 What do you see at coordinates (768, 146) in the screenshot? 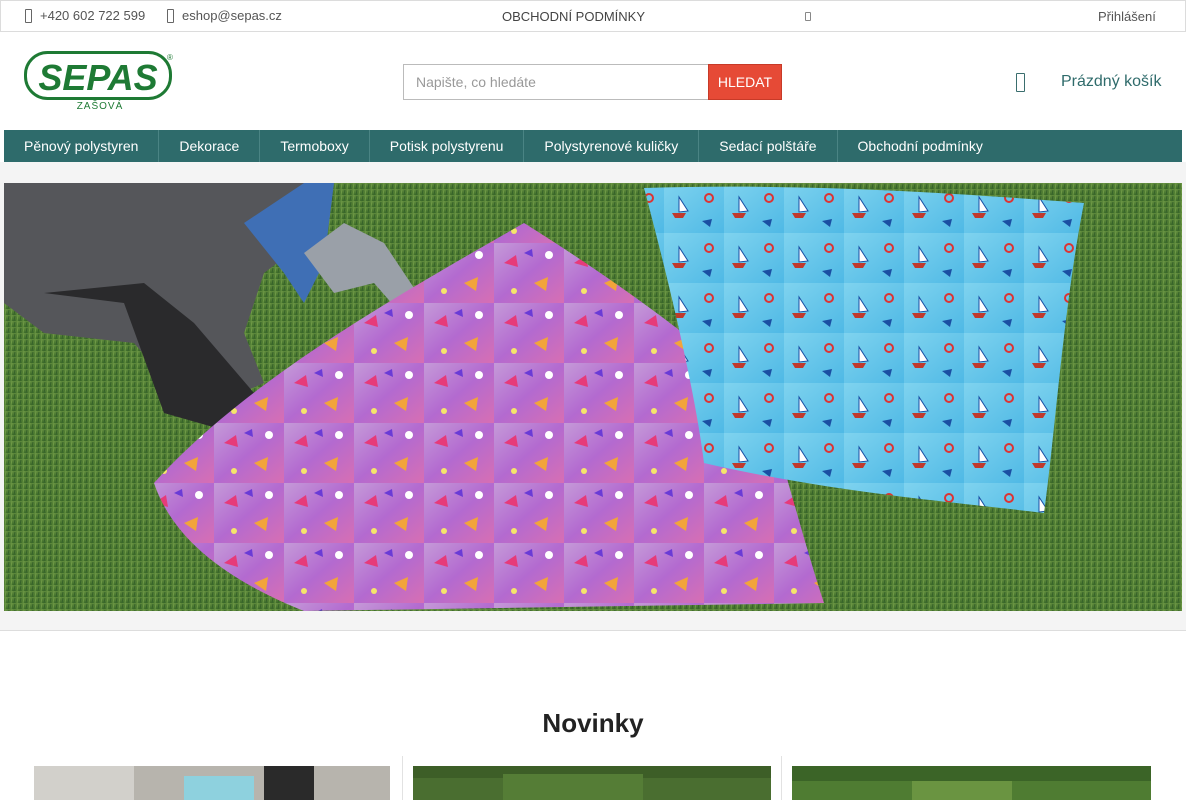
I see `nav-item-sedaci-polstare: Sedací polštáře` at bounding box center [768, 146].